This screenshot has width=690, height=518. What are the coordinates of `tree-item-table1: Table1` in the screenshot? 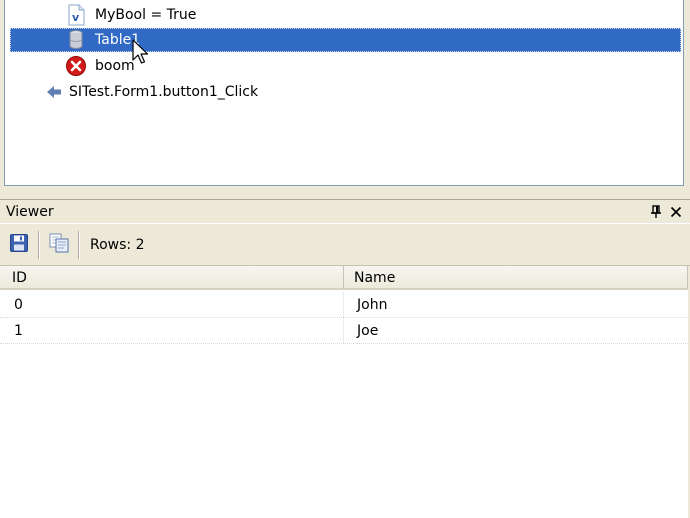 It's located at (345, 40).